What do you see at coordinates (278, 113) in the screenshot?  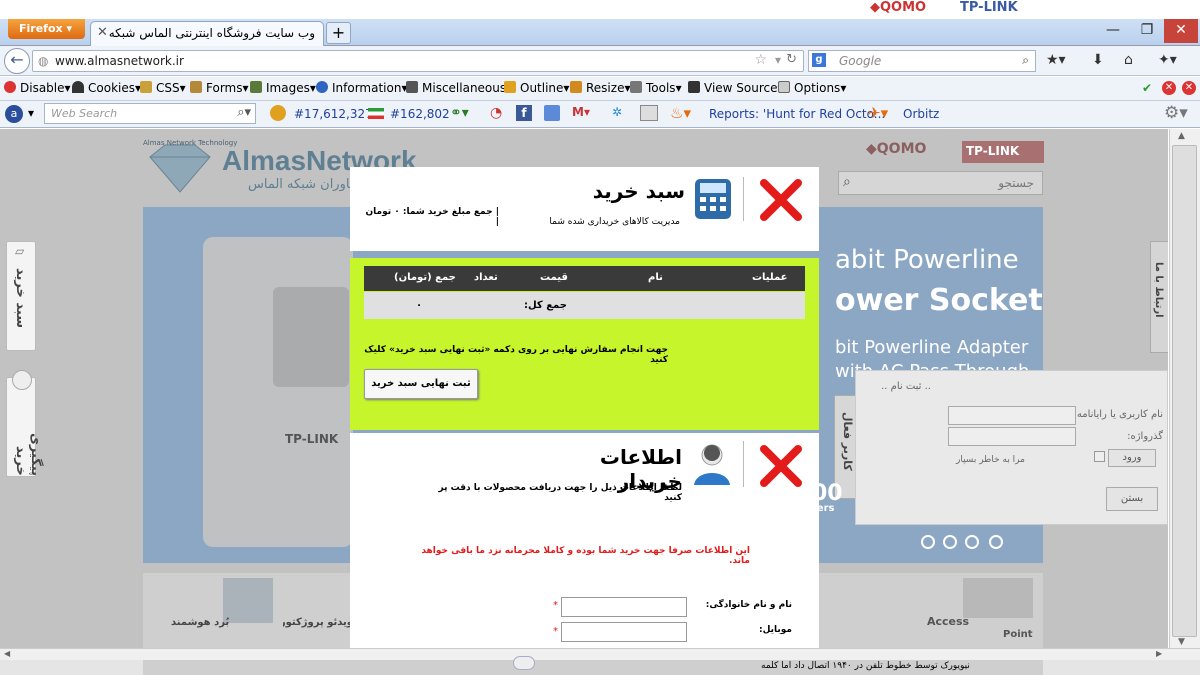 I see `alexa-icon` at bounding box center [278, 113].